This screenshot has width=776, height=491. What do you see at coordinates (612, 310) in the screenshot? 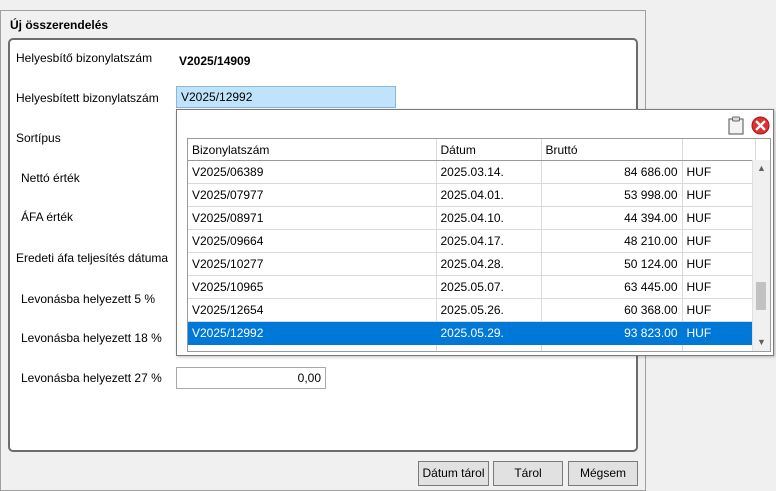
I see `cell-brutto: 60 368.00` at bounding box center [612, 310].